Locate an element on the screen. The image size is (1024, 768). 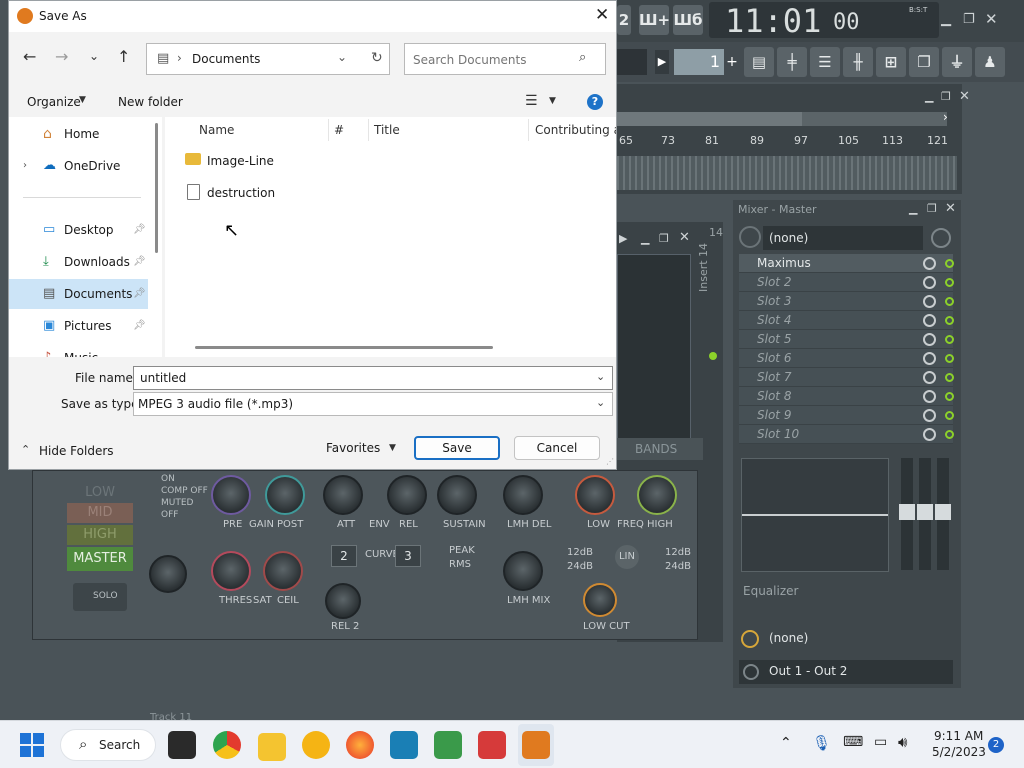
ceil-knob is located at coordinates (283, 571).